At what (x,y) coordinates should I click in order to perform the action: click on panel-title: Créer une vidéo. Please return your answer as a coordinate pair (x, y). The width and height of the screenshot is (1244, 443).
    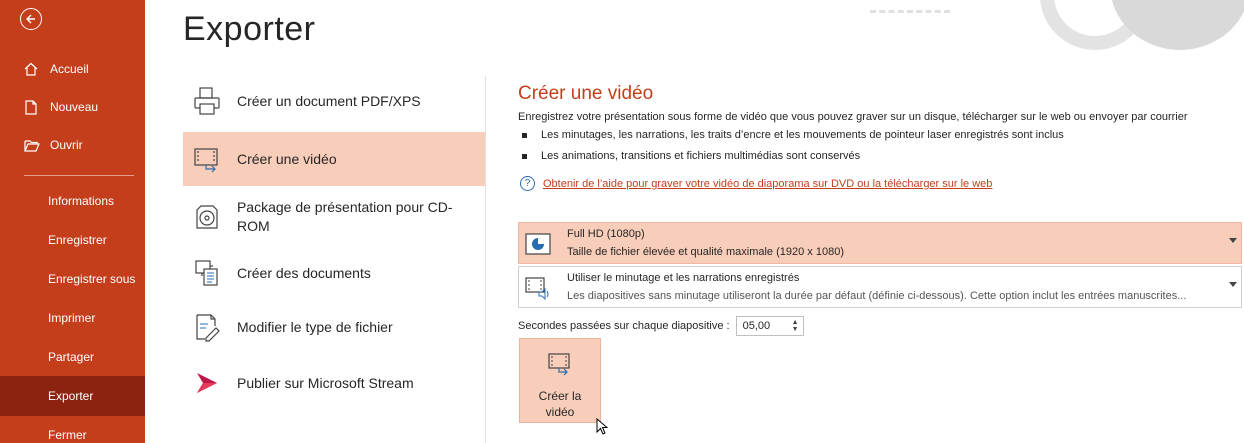
    Looking at the image, I should click on (586, 93).